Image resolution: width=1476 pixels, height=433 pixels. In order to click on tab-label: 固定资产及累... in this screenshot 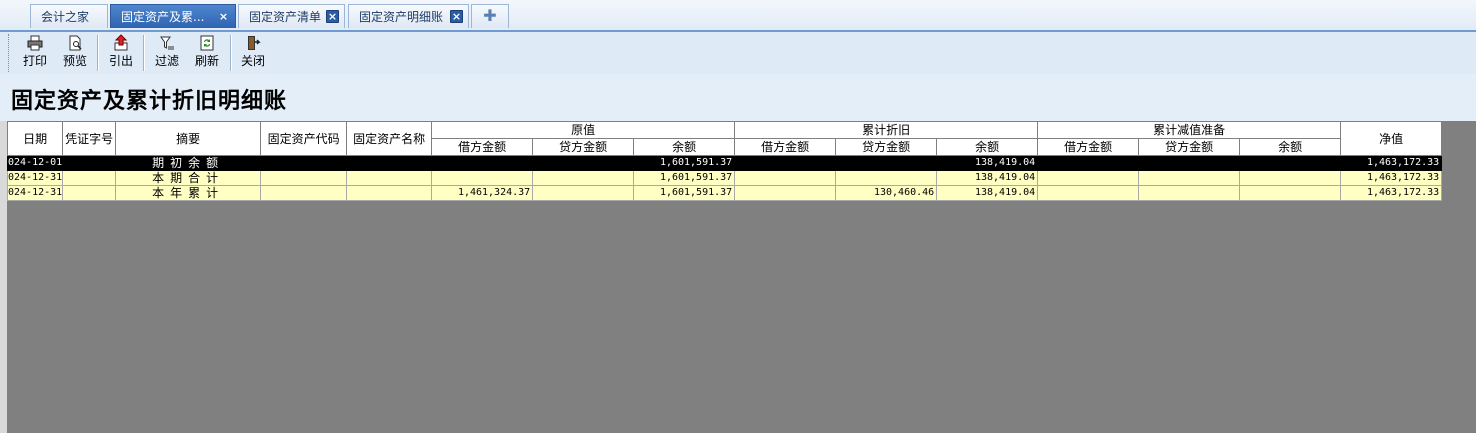, I will do `click(163, 17)`.